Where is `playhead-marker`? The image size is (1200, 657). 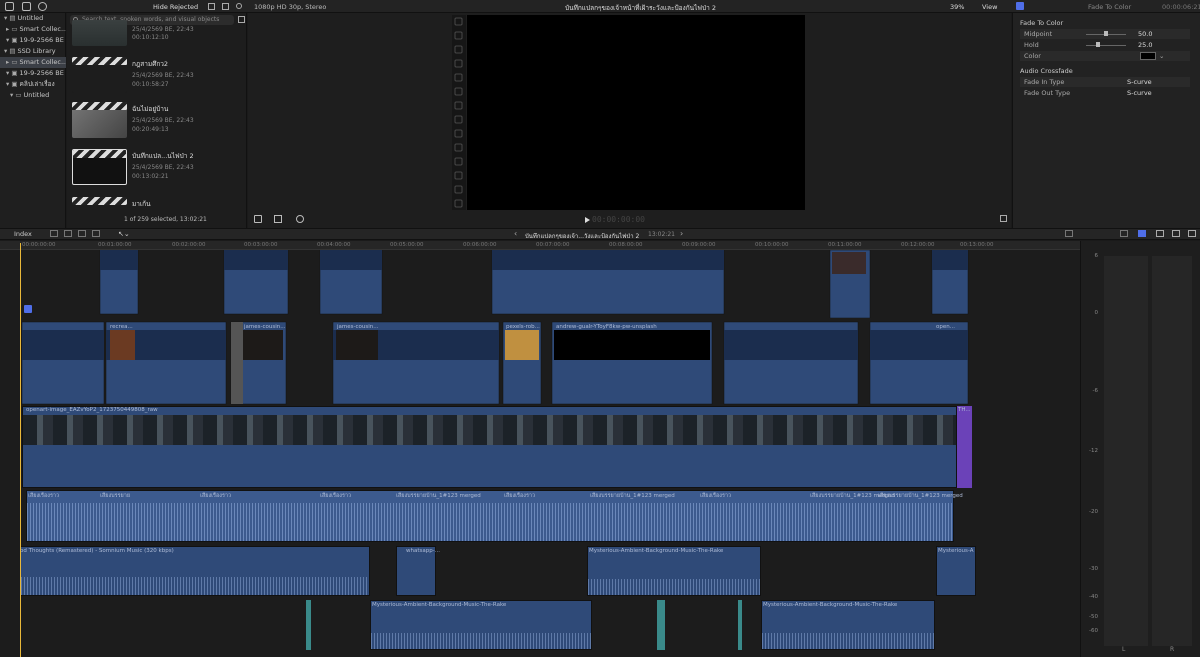
playhead-marker is located at coordinates (28, 309).